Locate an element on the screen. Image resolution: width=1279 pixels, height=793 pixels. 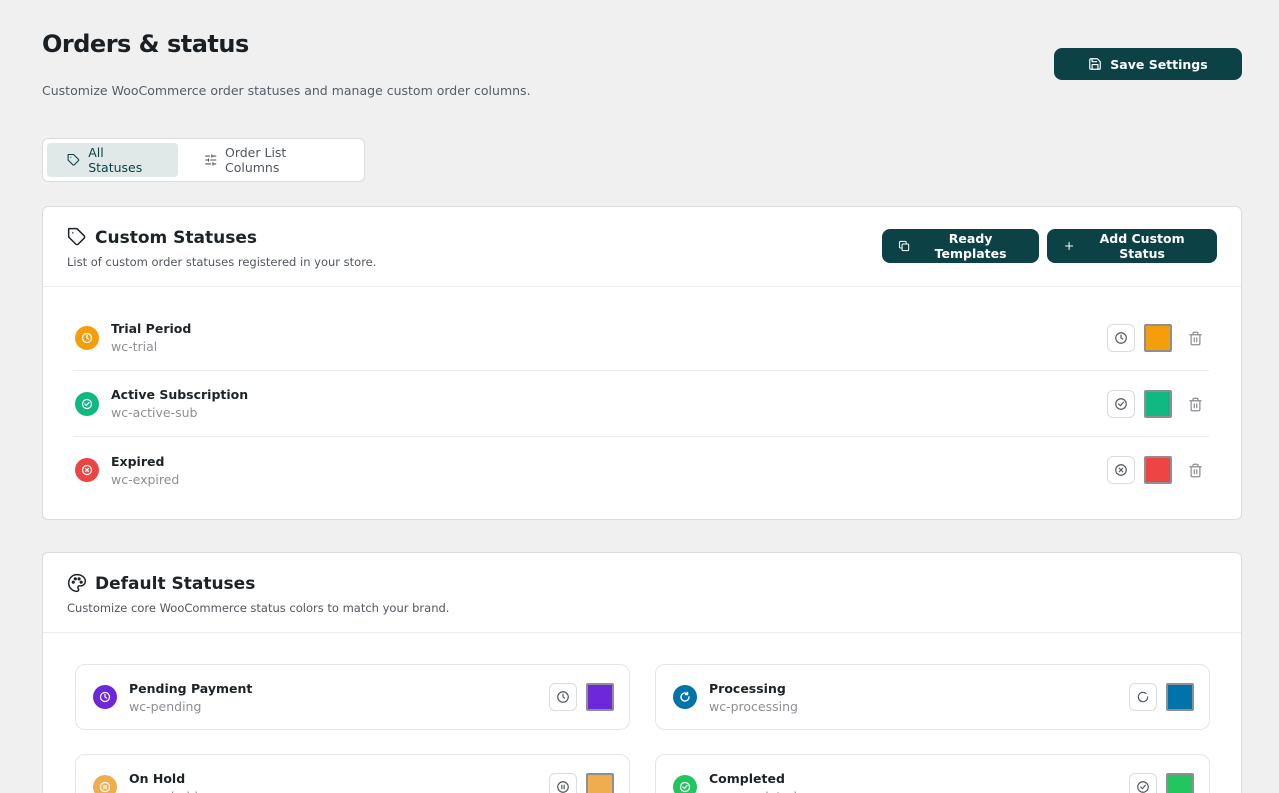
status-text: Trial Period wc-trial is located at coordinates (151, 337).